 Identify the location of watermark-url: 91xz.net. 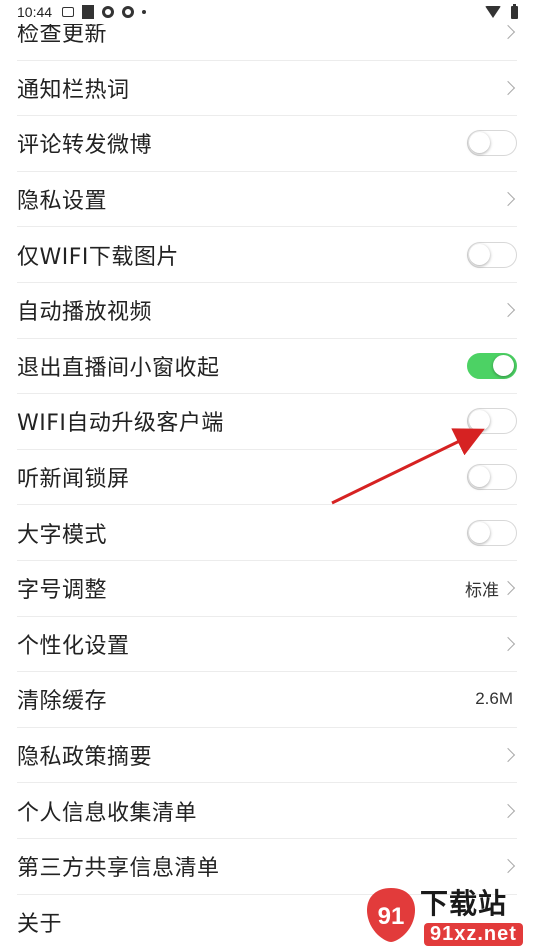
(473, 934).